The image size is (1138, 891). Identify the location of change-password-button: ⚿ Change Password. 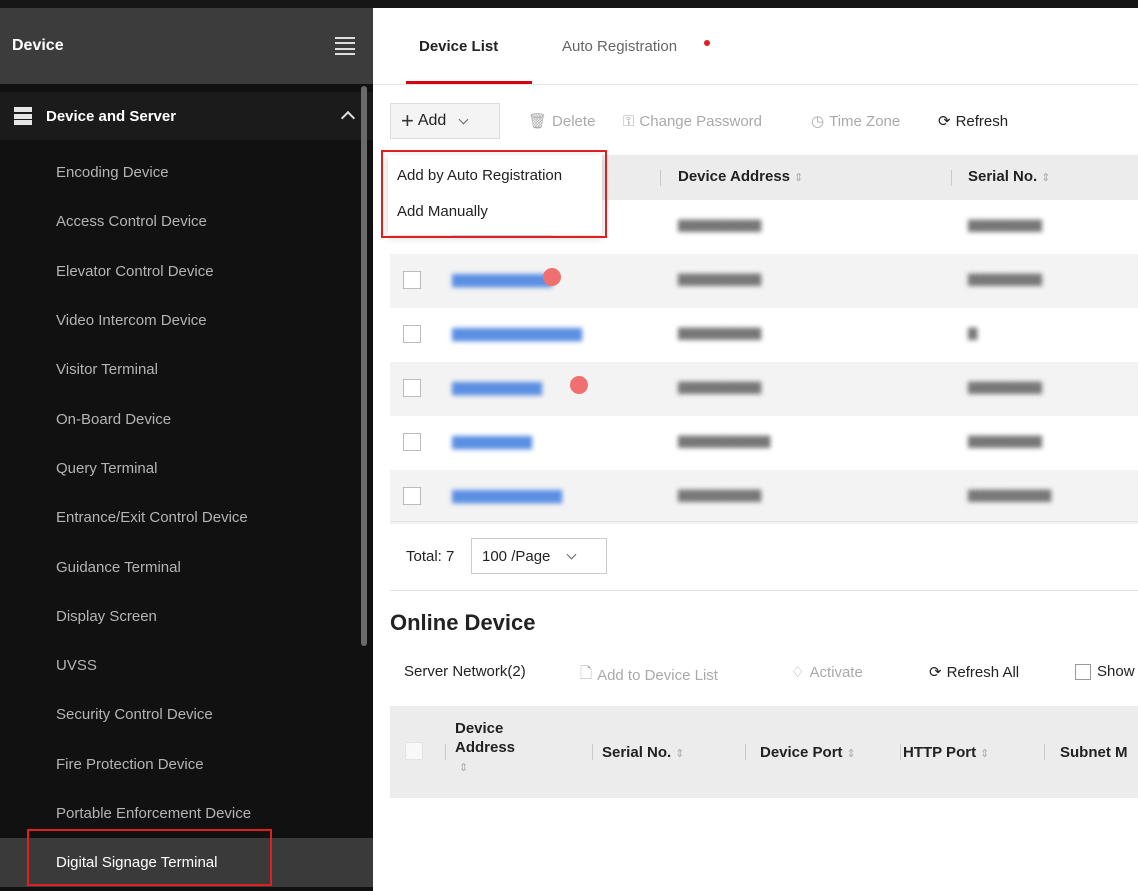
(692, 121).